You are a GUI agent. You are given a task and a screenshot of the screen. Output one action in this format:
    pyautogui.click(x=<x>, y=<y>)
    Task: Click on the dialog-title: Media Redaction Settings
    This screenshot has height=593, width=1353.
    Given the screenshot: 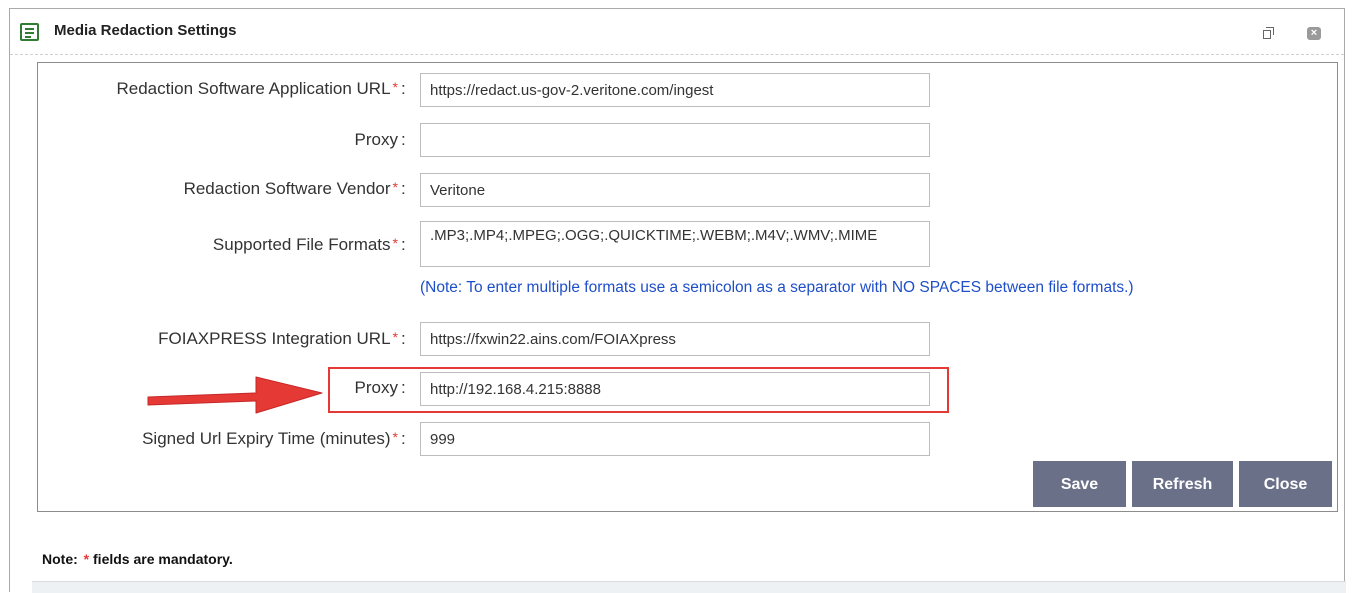 What is the action you would take?
    pyautogui.click(x=145, y=30)
    